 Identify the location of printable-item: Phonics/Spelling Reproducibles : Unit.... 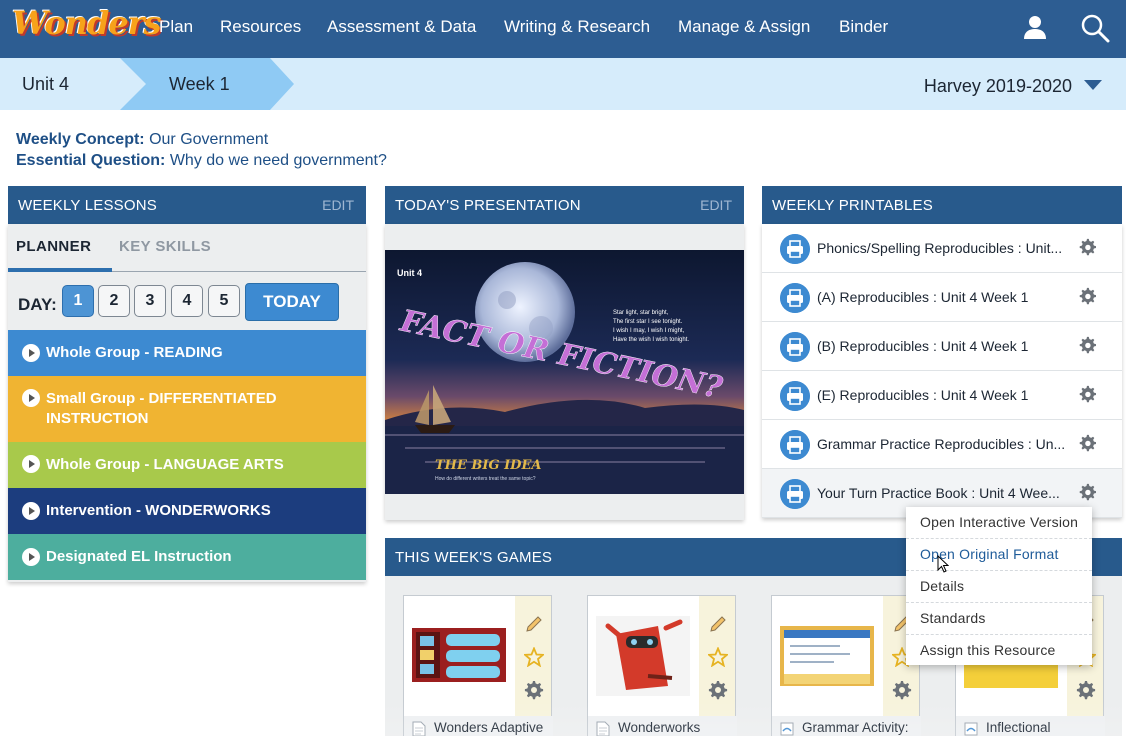
(942, 248).